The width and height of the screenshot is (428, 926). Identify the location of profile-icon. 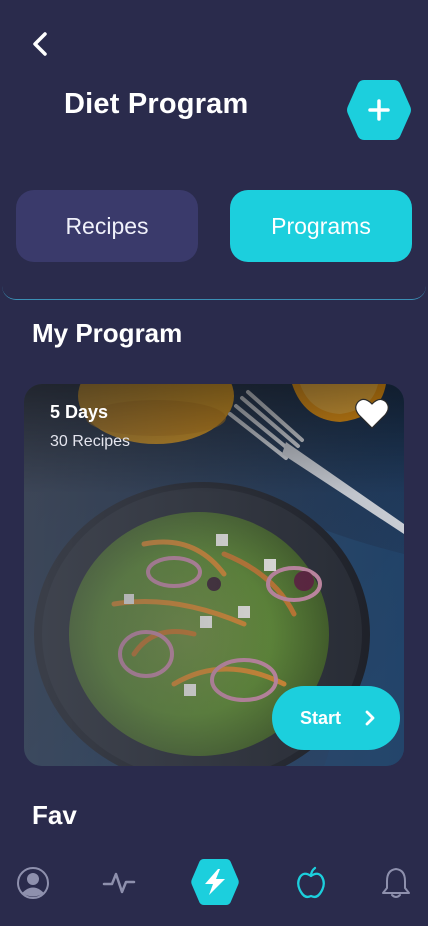
(33, 883).